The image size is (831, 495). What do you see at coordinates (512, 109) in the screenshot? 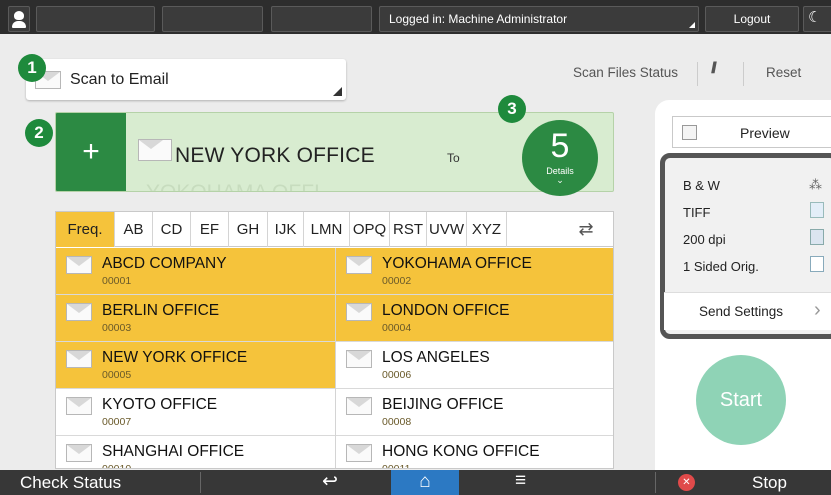
I see `callout-badge-3: 3` at bounding box center [512, 109].